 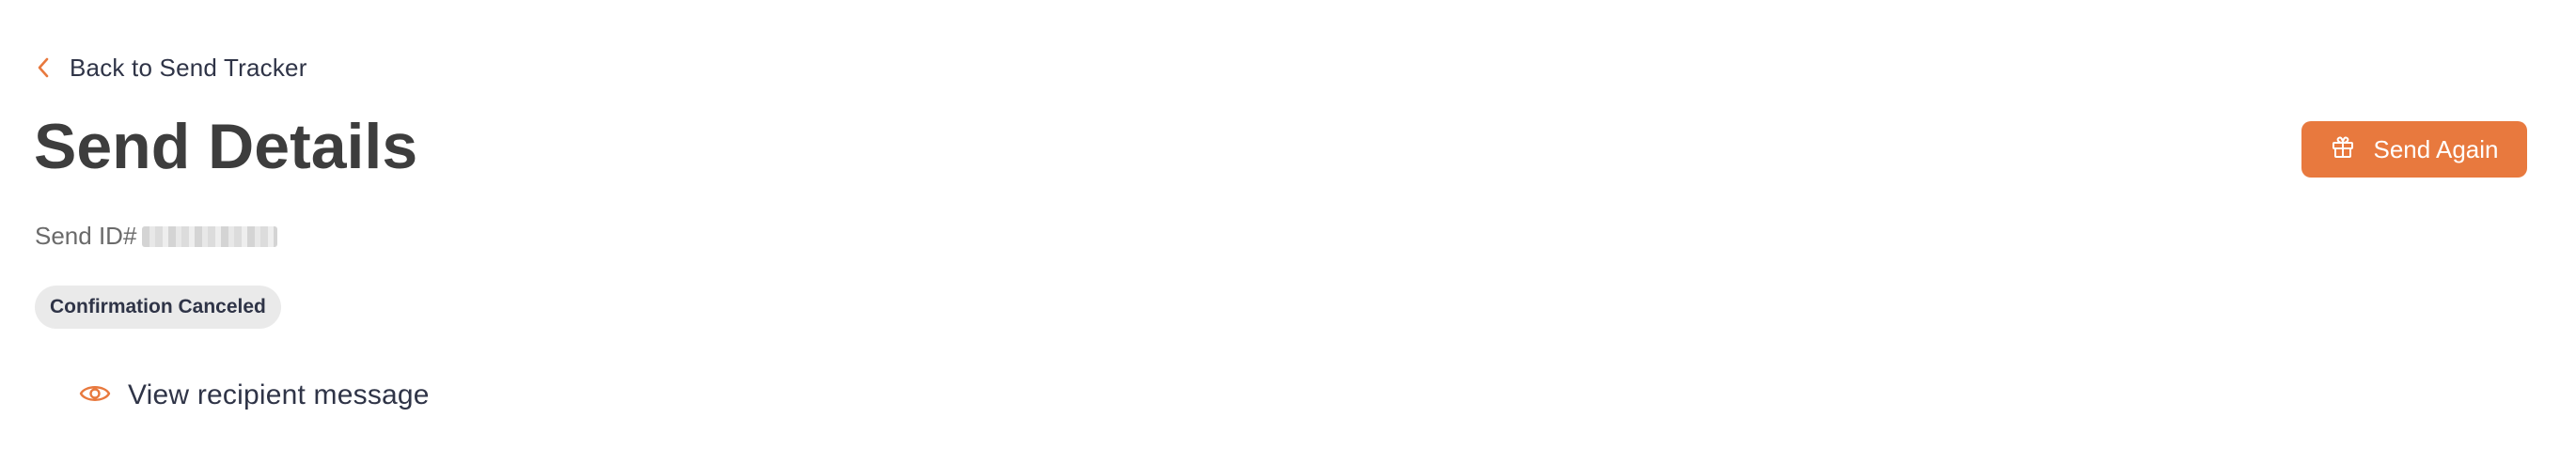 I want to click on view-recipient-message-link: View recipient message, so click(x=254, y=395).